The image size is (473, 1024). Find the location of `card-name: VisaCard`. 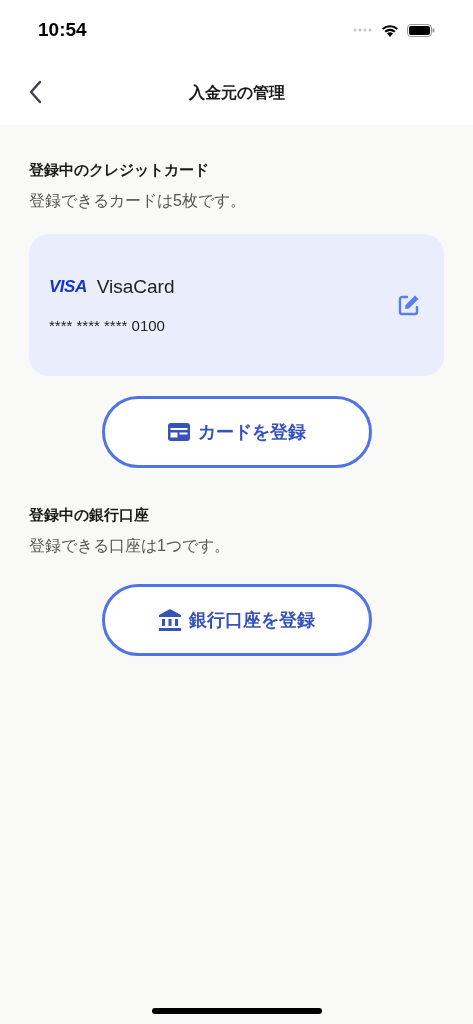

card-name: VisaCard is located at coordinates (135, 286).